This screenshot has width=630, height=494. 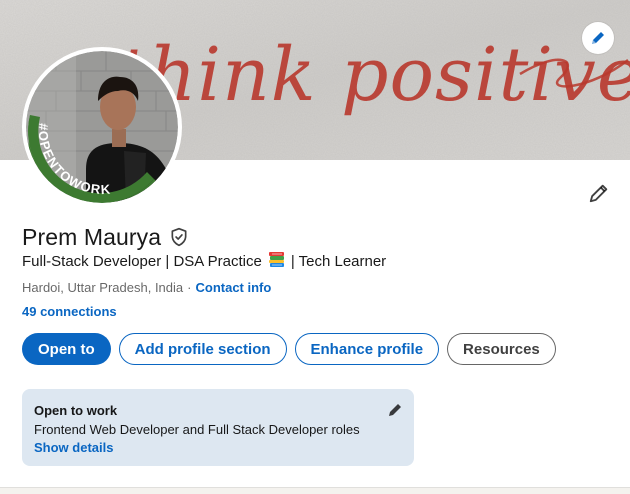 What do you see at coordinates (276, 261) in the screenshot?
I see `books-icon` at bounding box center [276, 261].